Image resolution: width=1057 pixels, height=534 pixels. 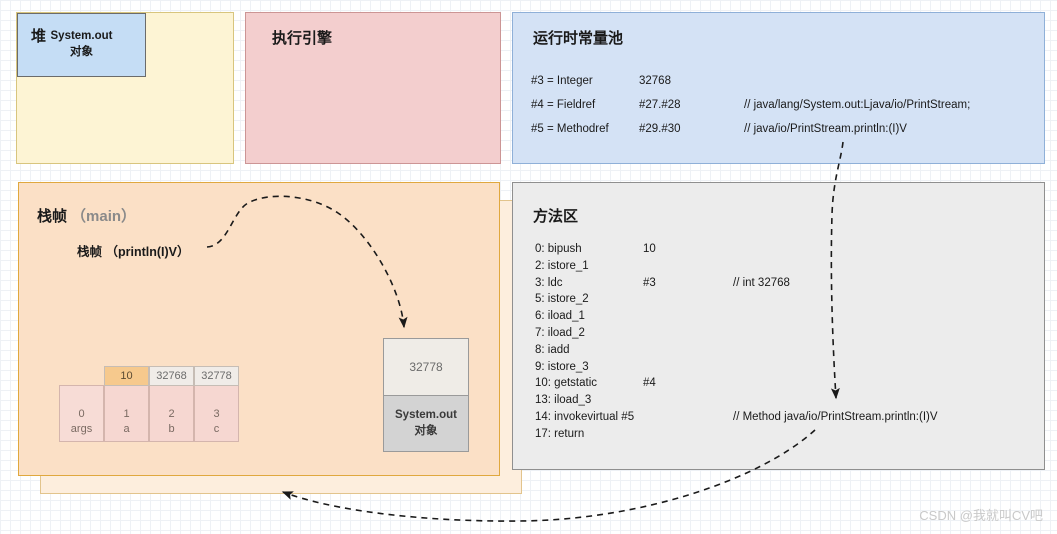 I want to click on constant-pool-entry: #3 = Integer 32768, so click(x=750, y=87).